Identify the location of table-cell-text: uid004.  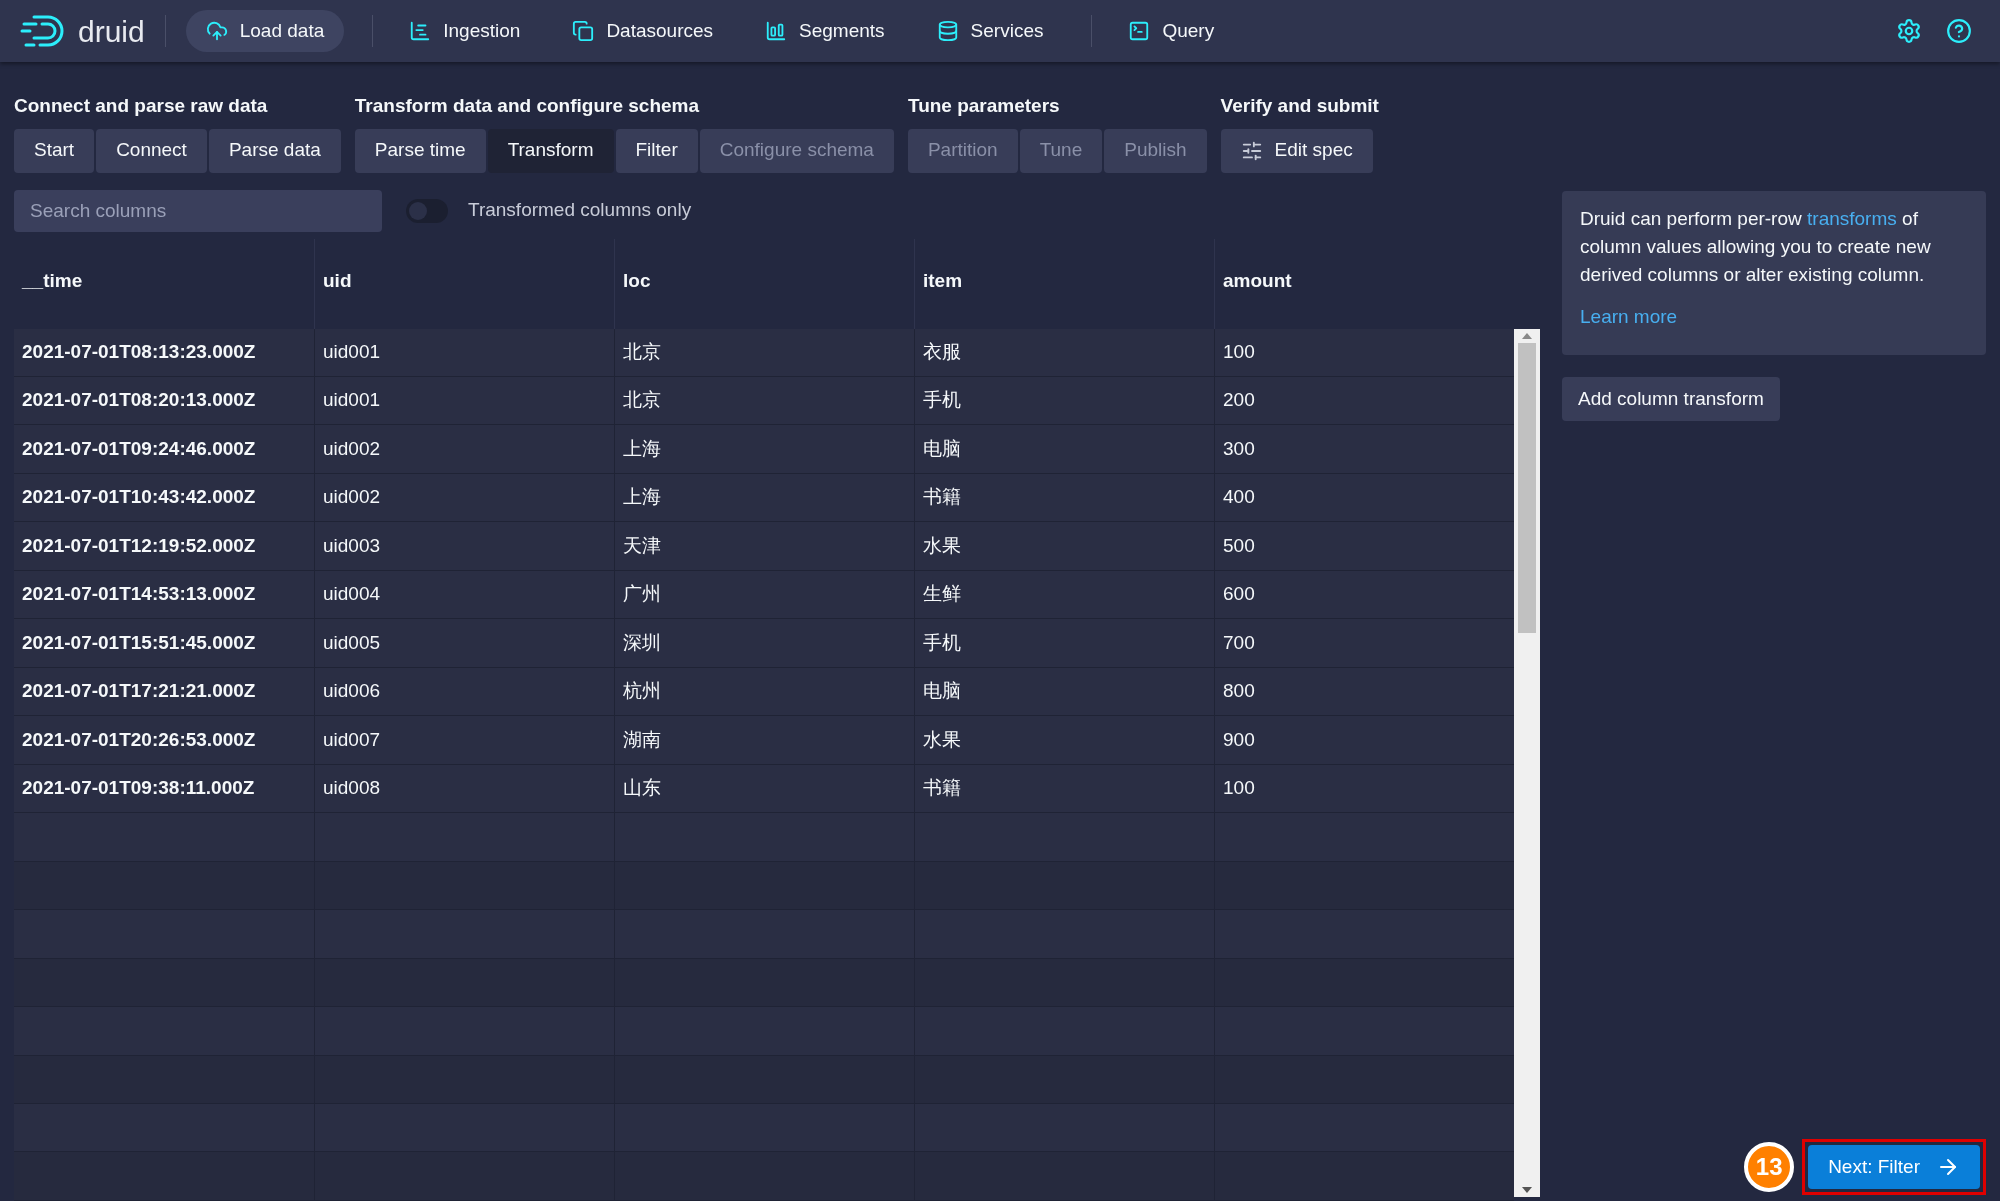
(352, 594).